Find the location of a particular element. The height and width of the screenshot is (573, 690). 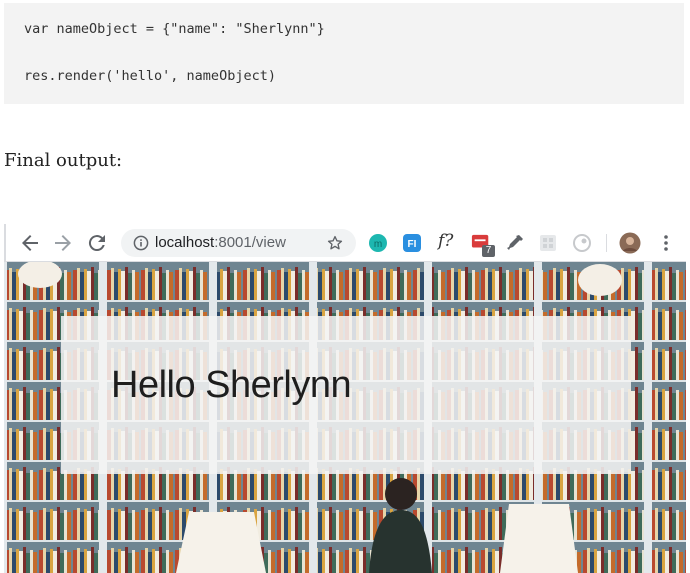

extension-f-icon: f? is located at coordinates (445, 241).